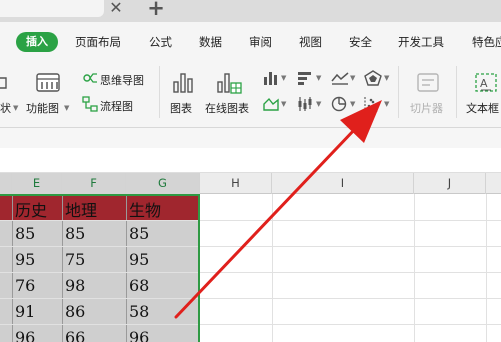  What do you see at coordinates (15, 108) in the screenshot?
I see `shape-dropdown-caret: ▼` at bounding box center [15, 108].